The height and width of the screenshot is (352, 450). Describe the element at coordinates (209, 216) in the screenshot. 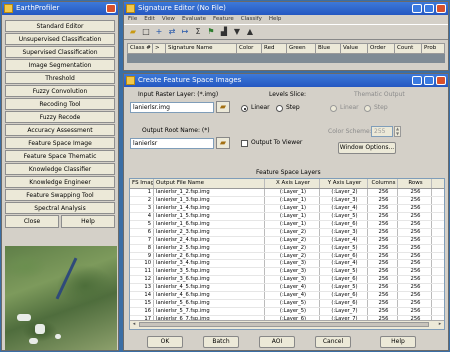

I see `table-cell-file: lanierlsr_1_5.fsp.img` at that location.